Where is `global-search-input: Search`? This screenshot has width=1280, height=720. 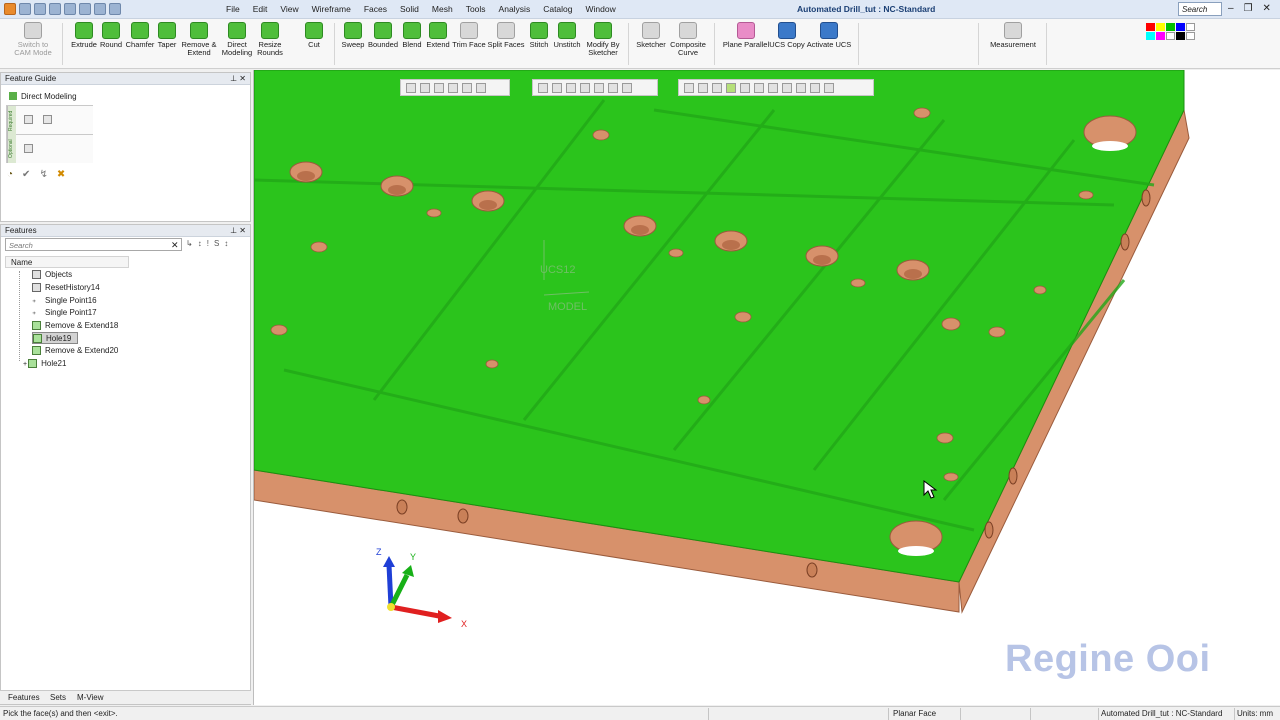
global-search-input: Search is located at coordinates (1200, 9).